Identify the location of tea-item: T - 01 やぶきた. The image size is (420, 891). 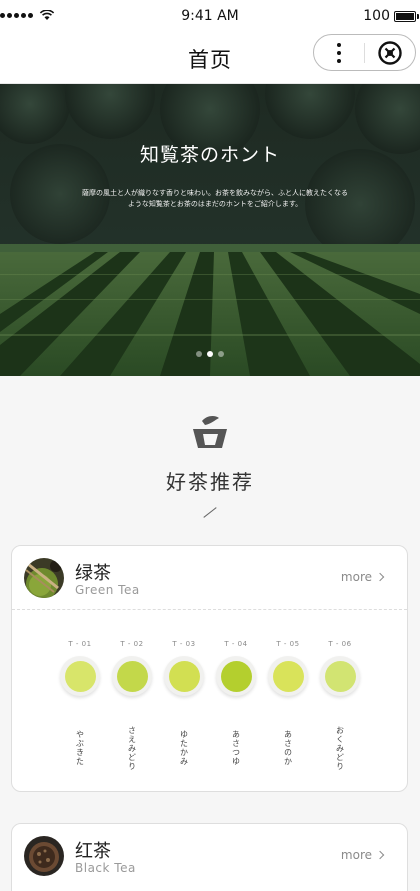
(80, 709).